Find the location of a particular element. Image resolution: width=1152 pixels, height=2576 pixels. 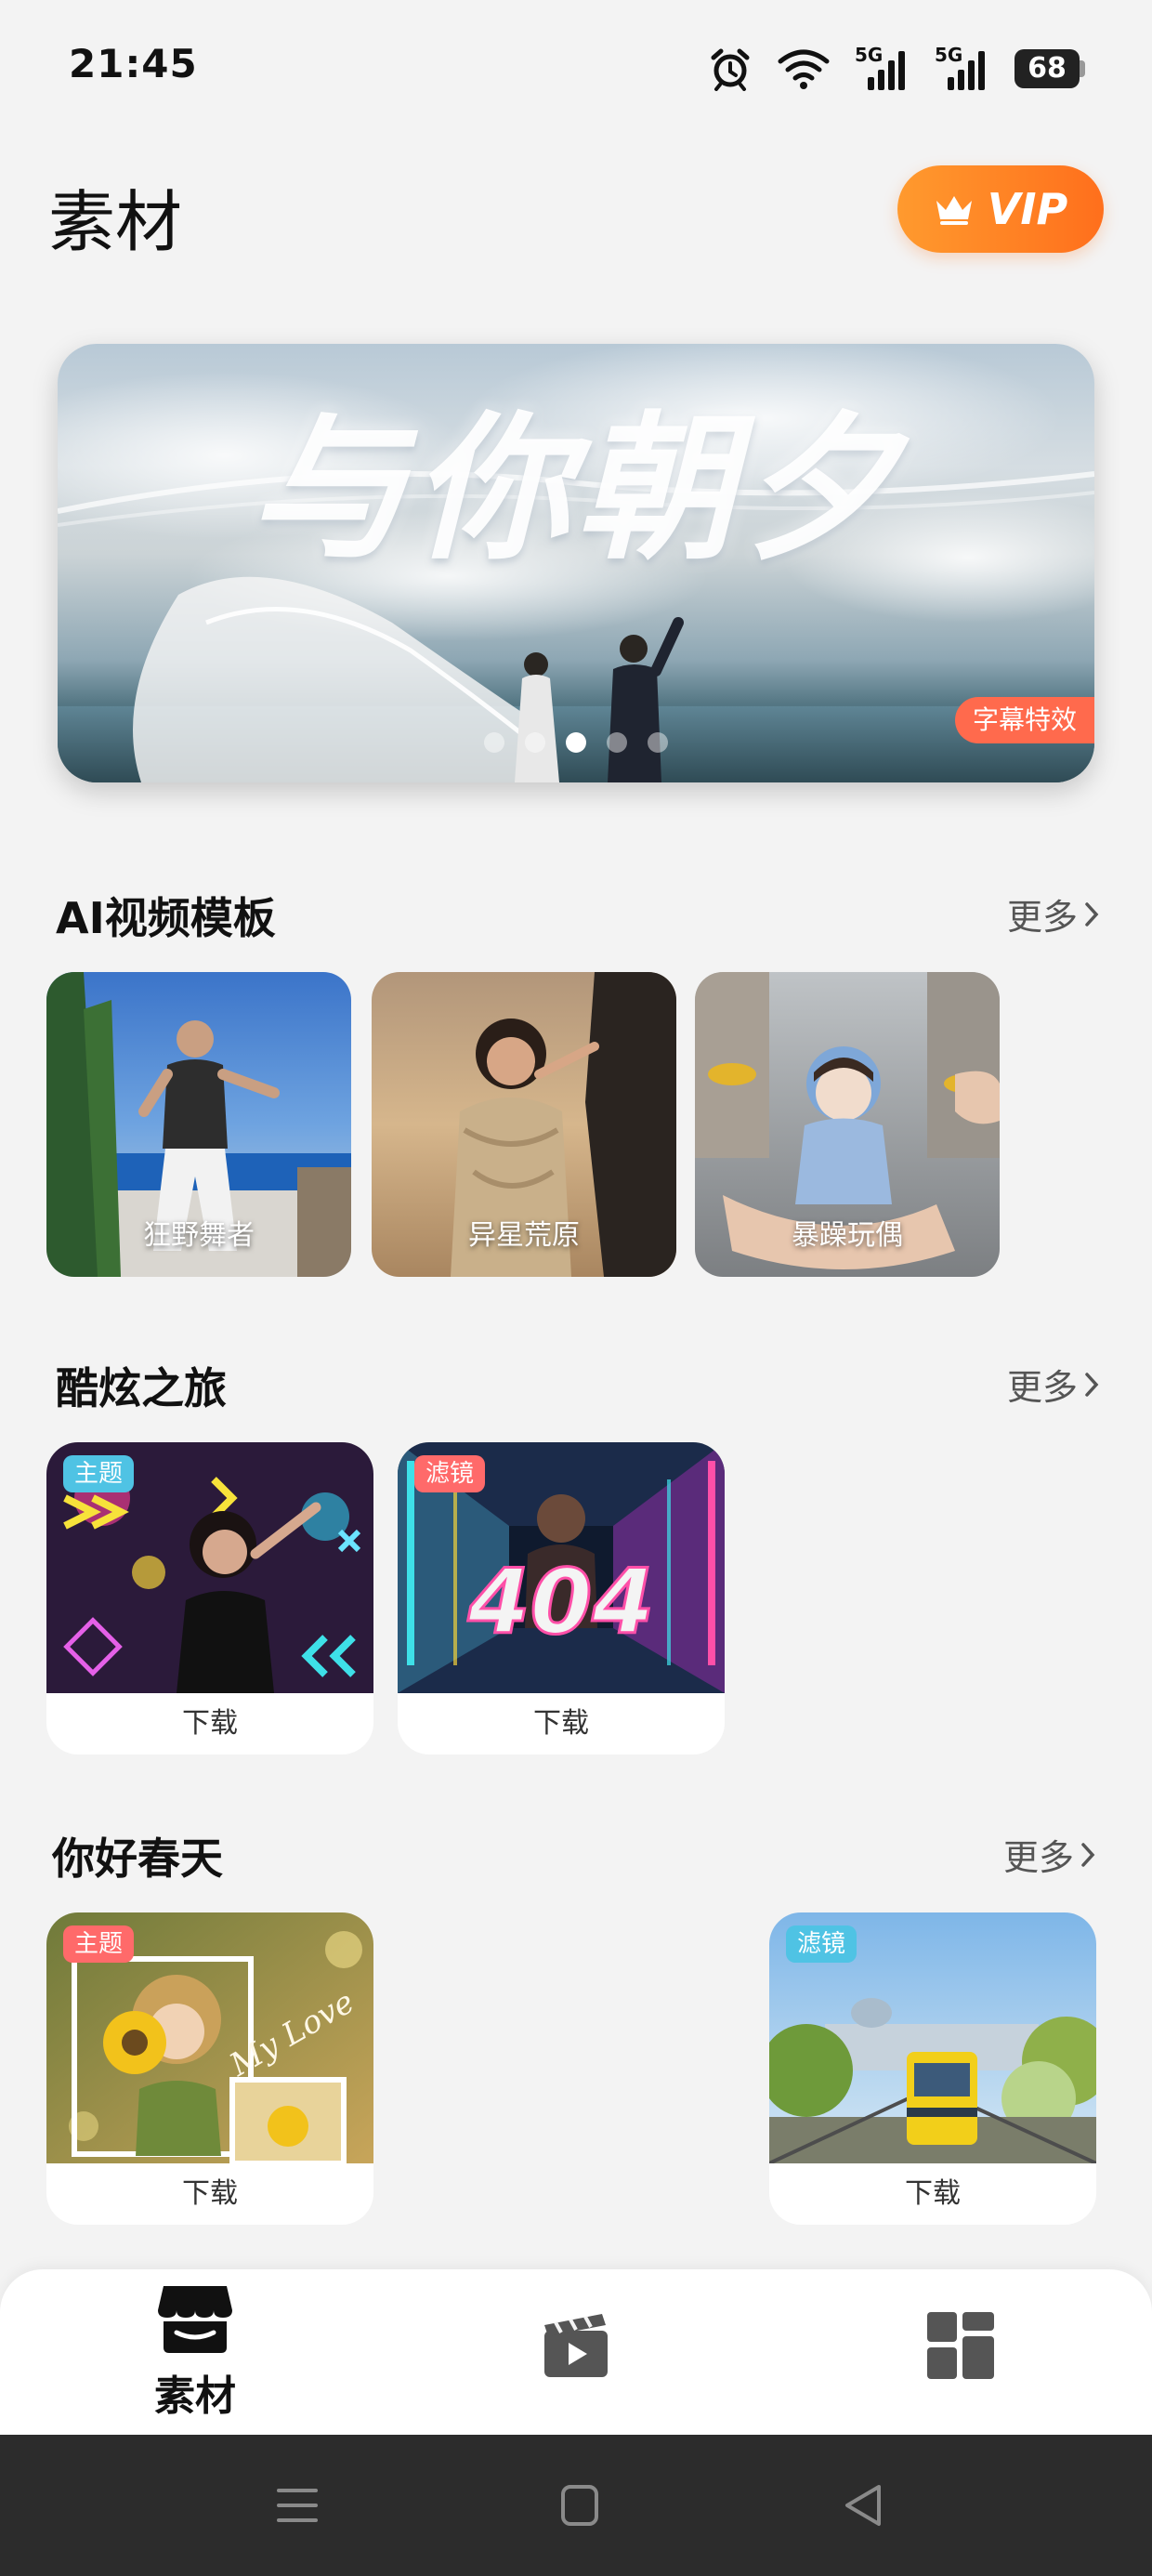

vip-label: VIP is located at coordinates (1027, 209).